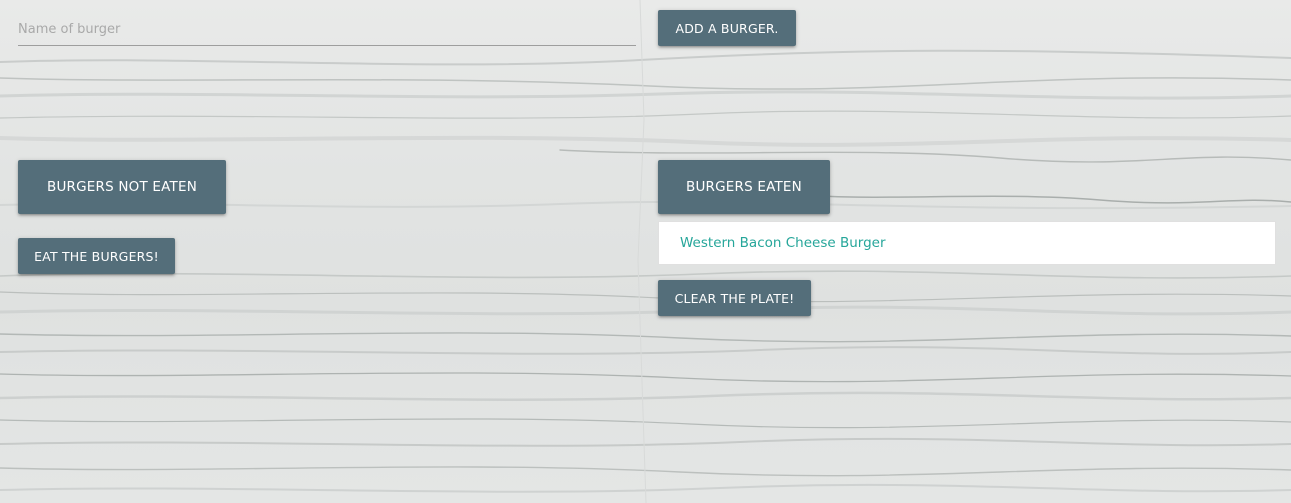 Image resolution: width=1291 pixels, height=503 pixels. I want to click on eat-burgers-button: EAT THE BURGERS!, so click(96, 256).